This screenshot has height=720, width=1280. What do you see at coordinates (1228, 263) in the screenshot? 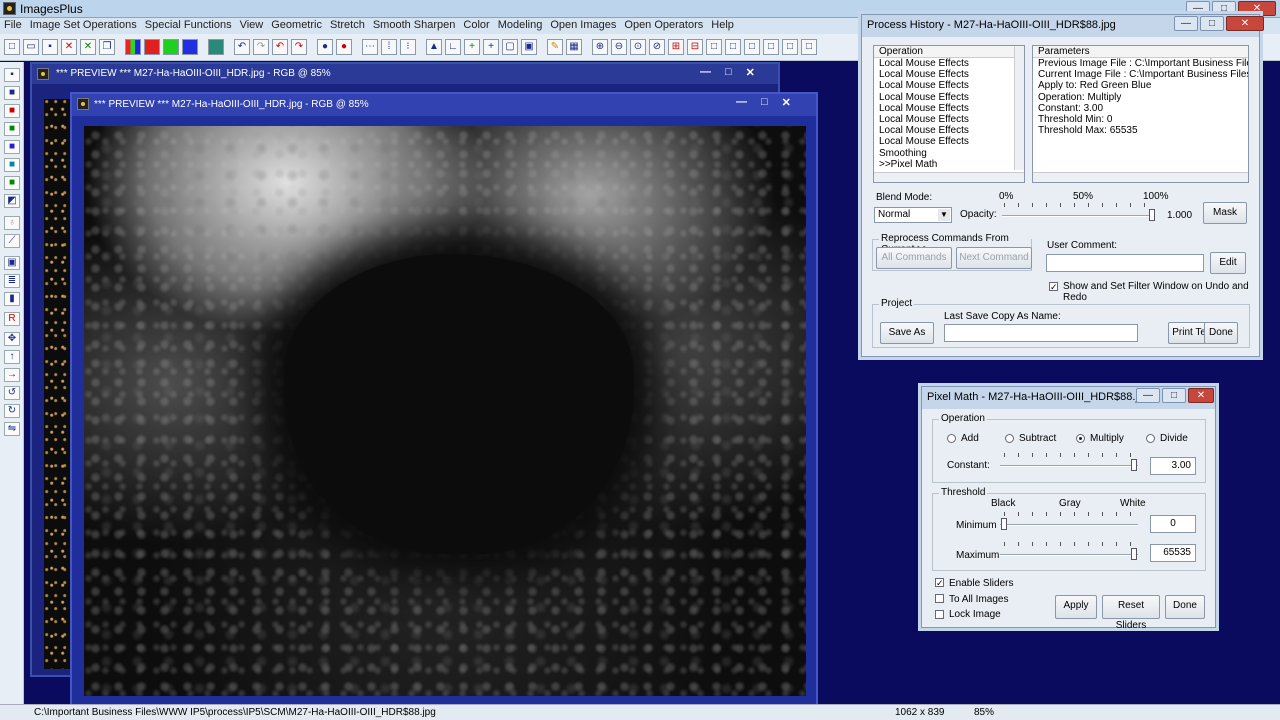
I see `edit-button: Edit` at bounding box center [1228, 263].